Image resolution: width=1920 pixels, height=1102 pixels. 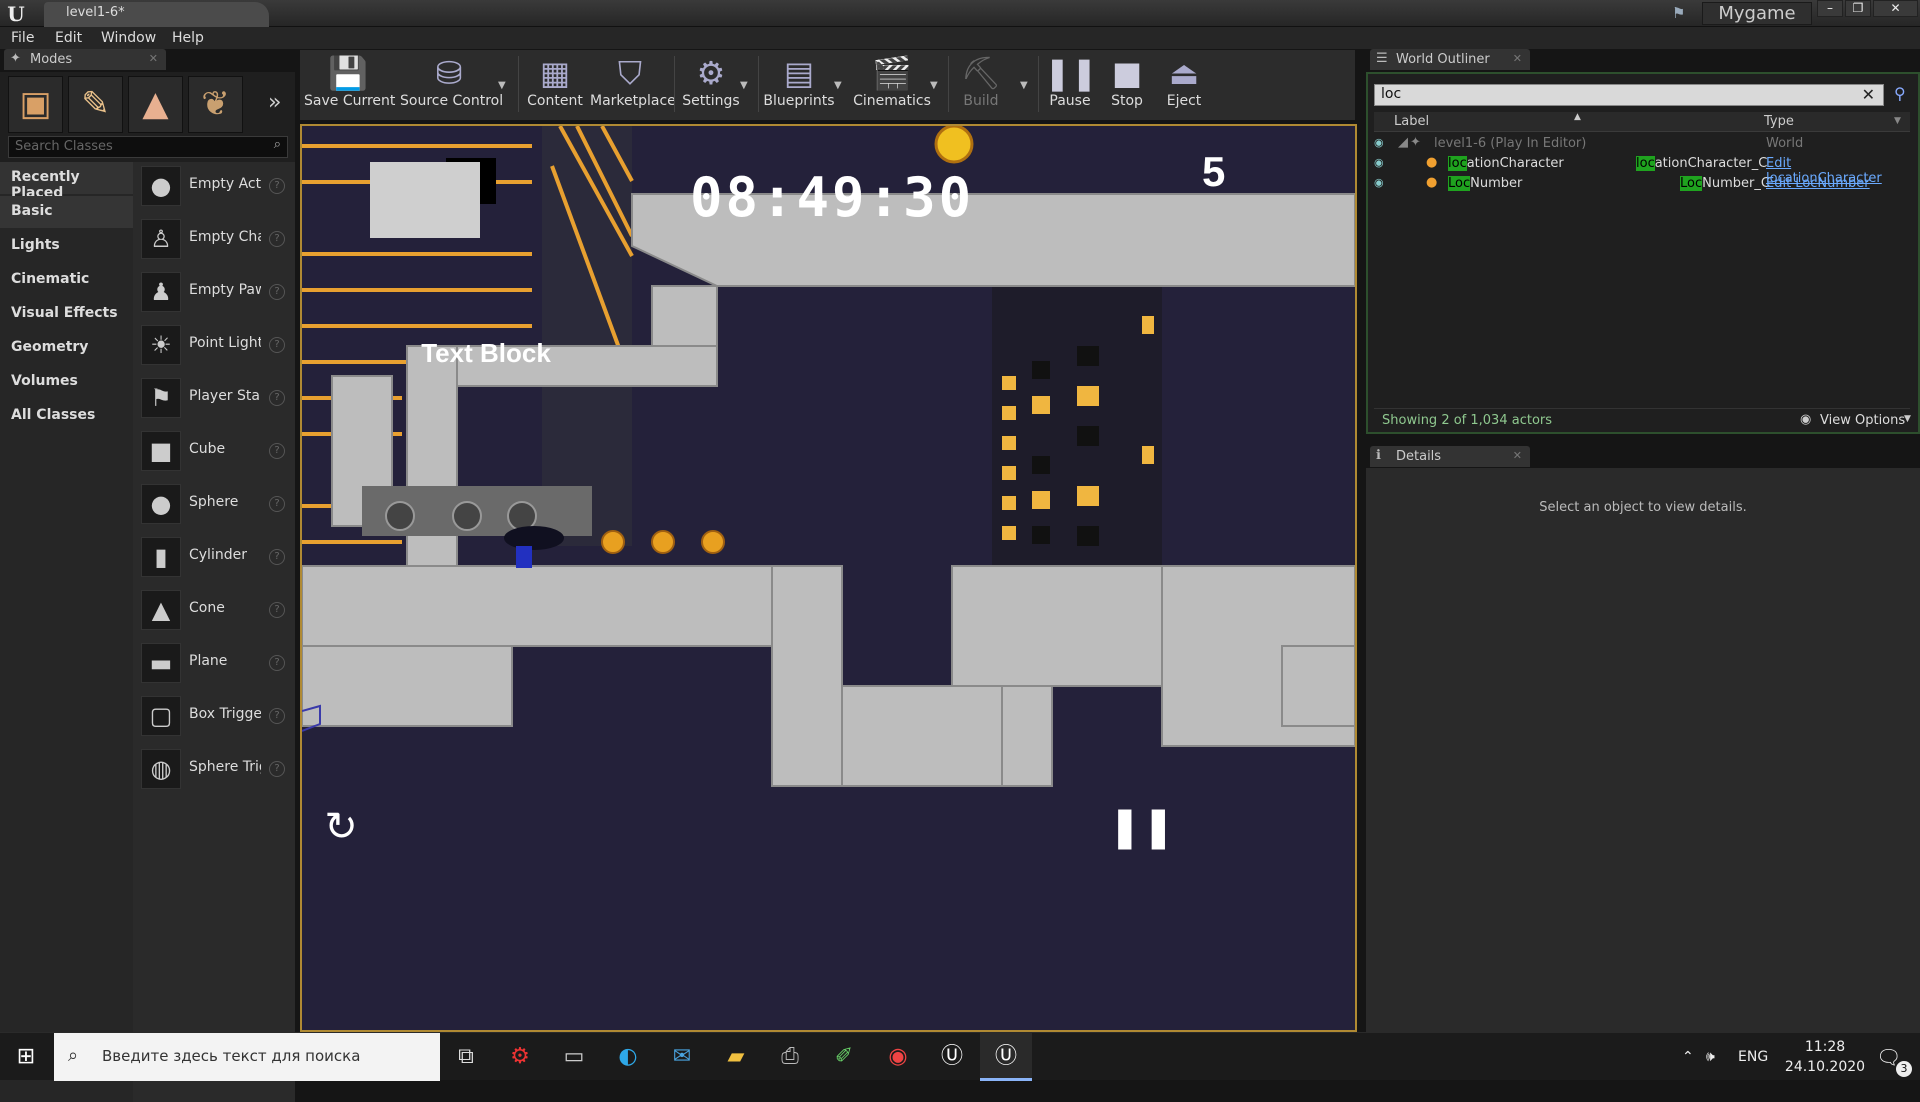 What do you see at coordinates (66, 212) in the screenshot?
I see `category-basic: Basic` at bounding box center [66, 212].